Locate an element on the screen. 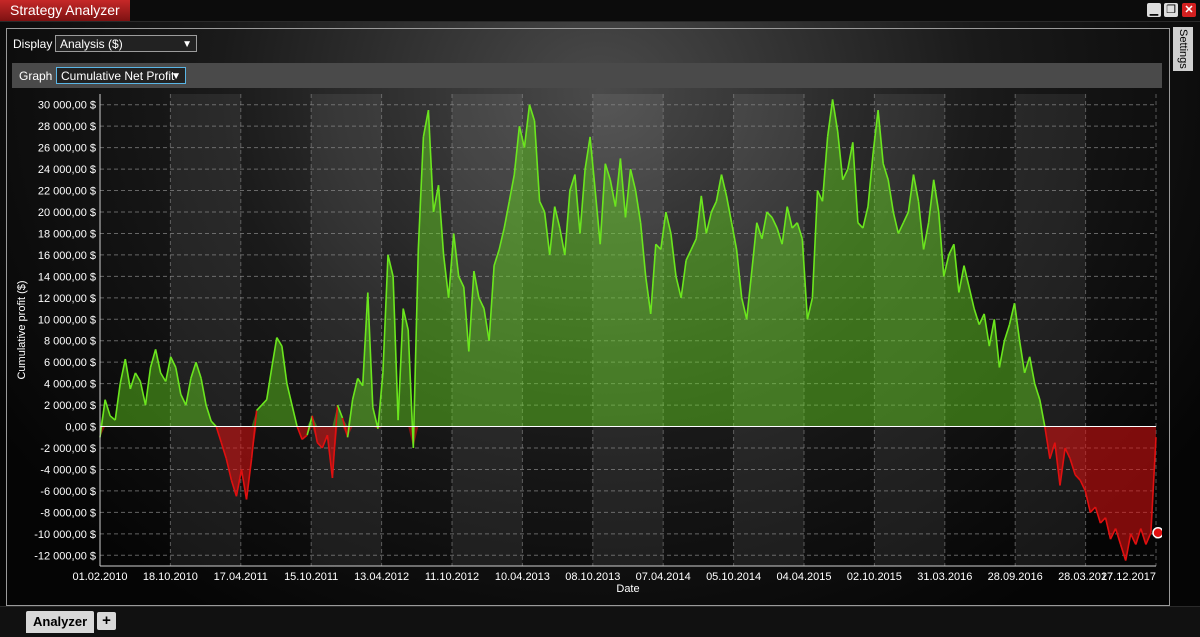  x-tick-label: 01.02.2010 is located at coordinates (99, 577).